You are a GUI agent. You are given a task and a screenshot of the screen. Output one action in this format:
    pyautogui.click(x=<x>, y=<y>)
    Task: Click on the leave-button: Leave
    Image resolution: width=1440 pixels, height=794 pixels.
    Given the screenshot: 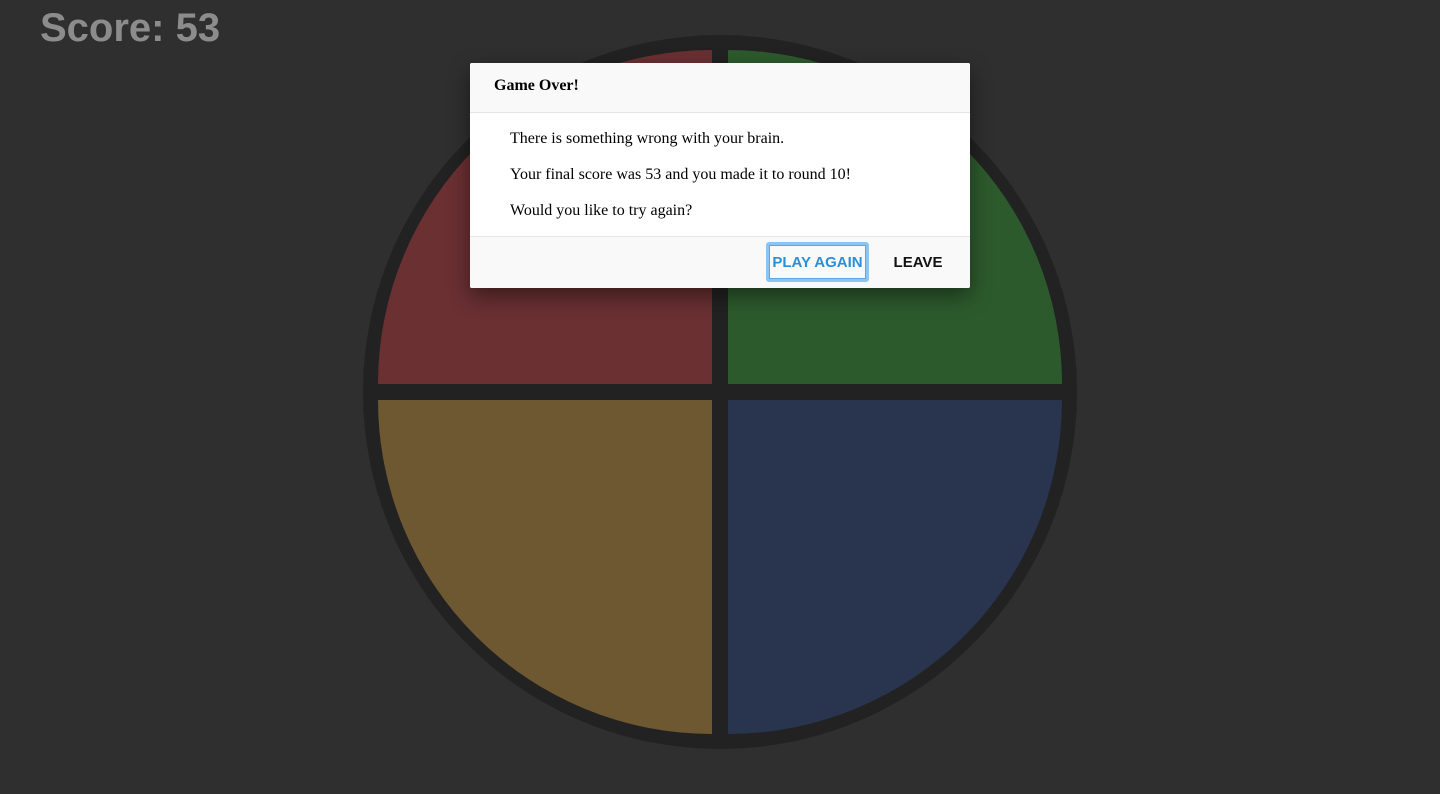 What is the action you would take?
    pyautogui.click(x=918, y=262)
    